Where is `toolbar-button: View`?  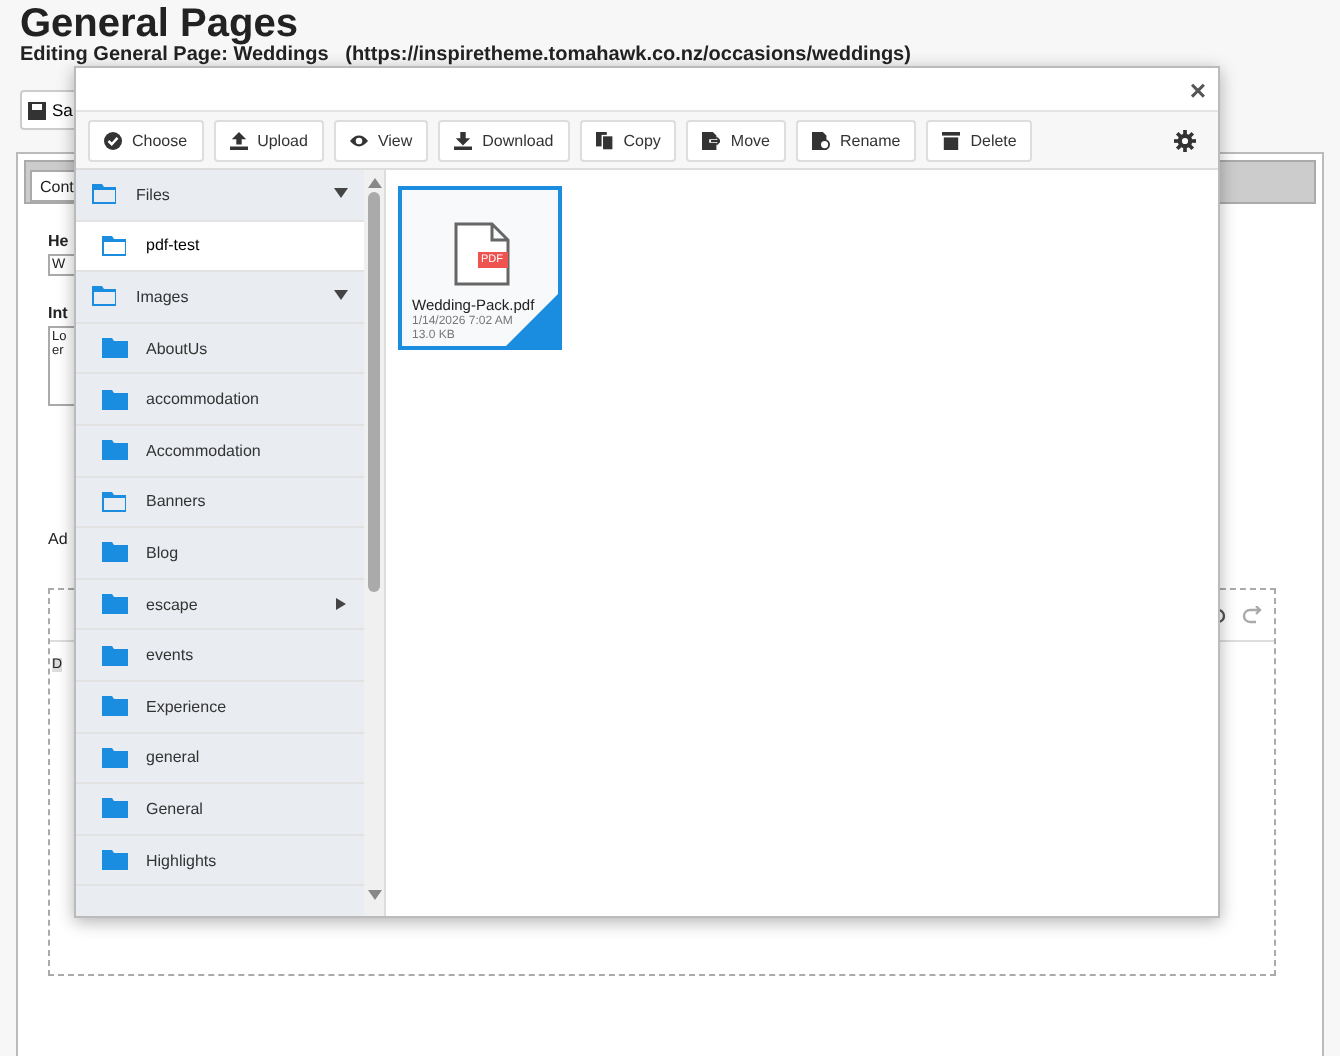 toolbar-button: View is located at coordinates (381, 140).